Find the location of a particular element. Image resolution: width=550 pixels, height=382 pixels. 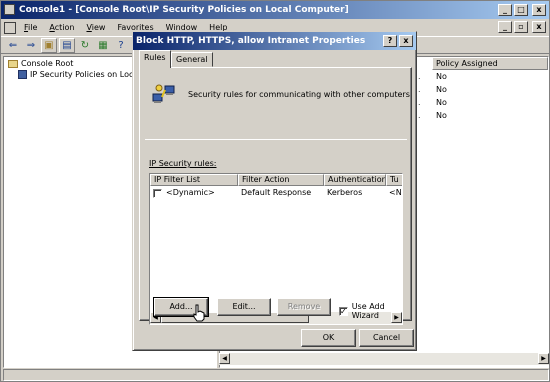

show-tree-icon: ▤ is located at coordinates (67, 45).